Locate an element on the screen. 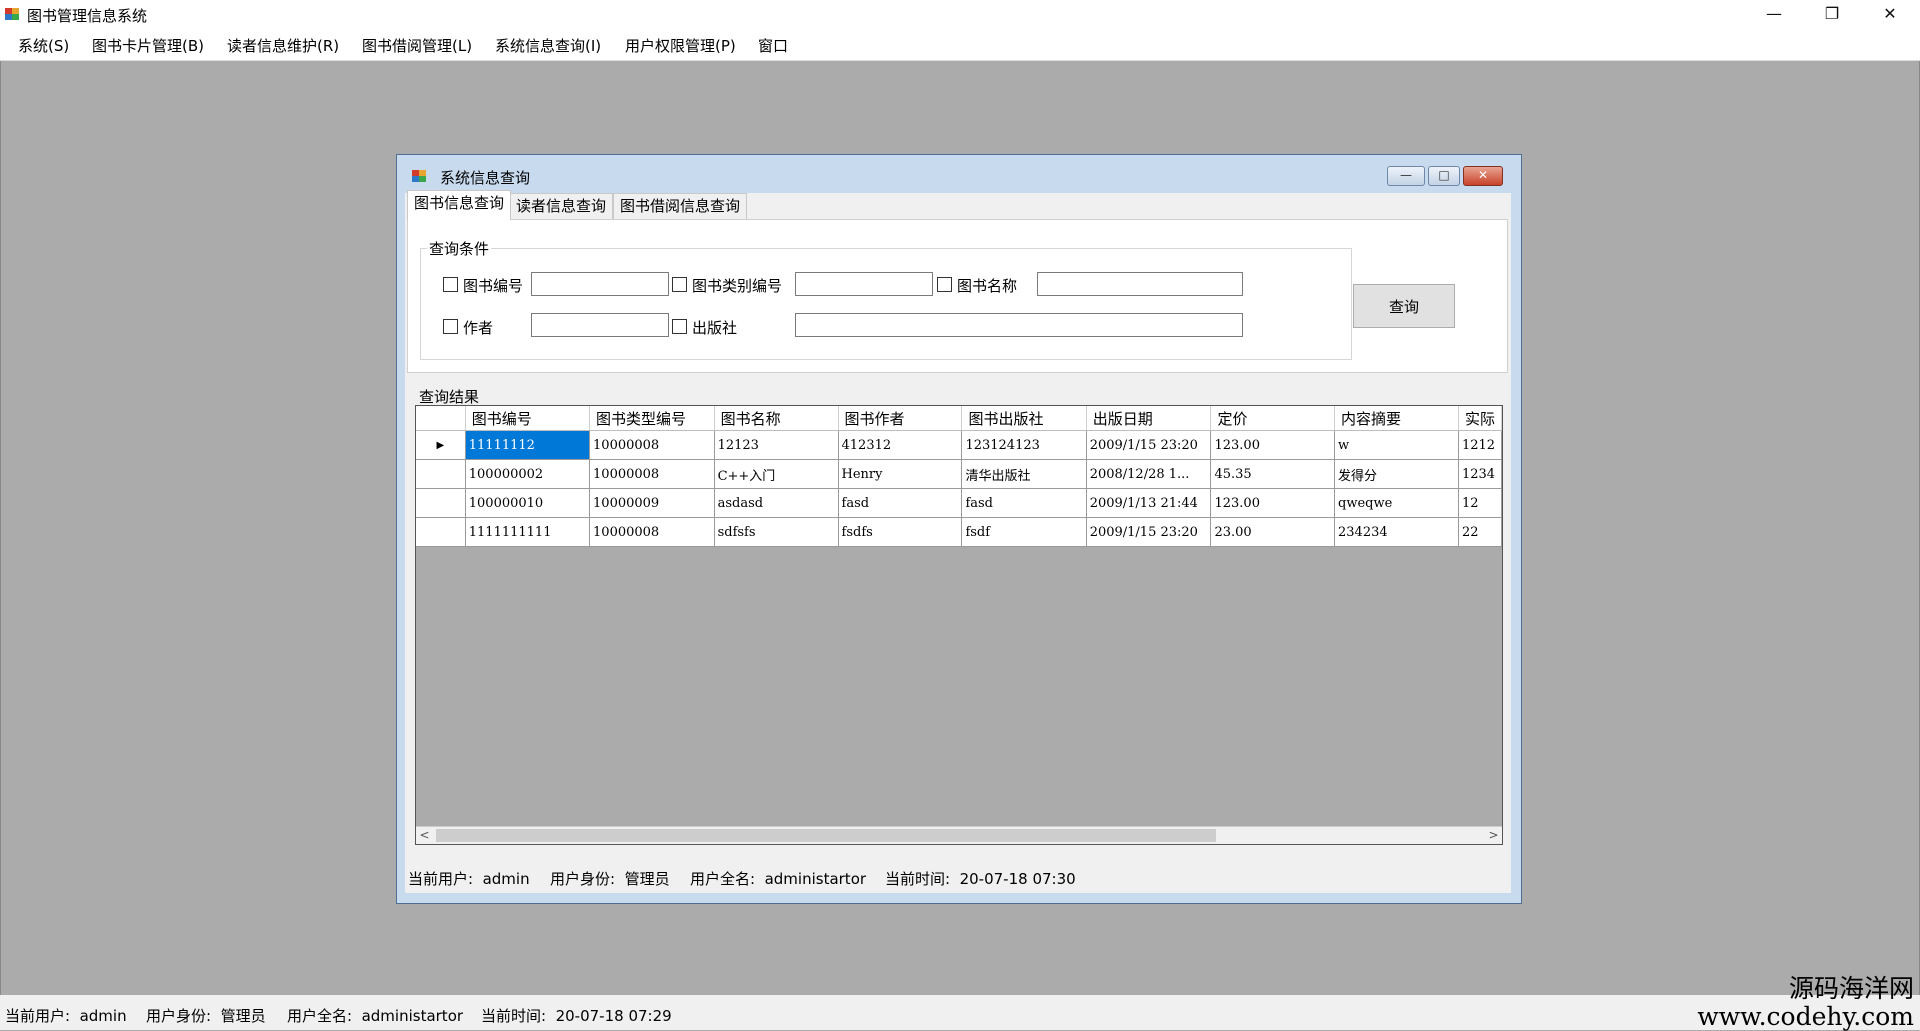  menu-reader-info: 读者信息维护(R) is located at coordinates (283, 45).